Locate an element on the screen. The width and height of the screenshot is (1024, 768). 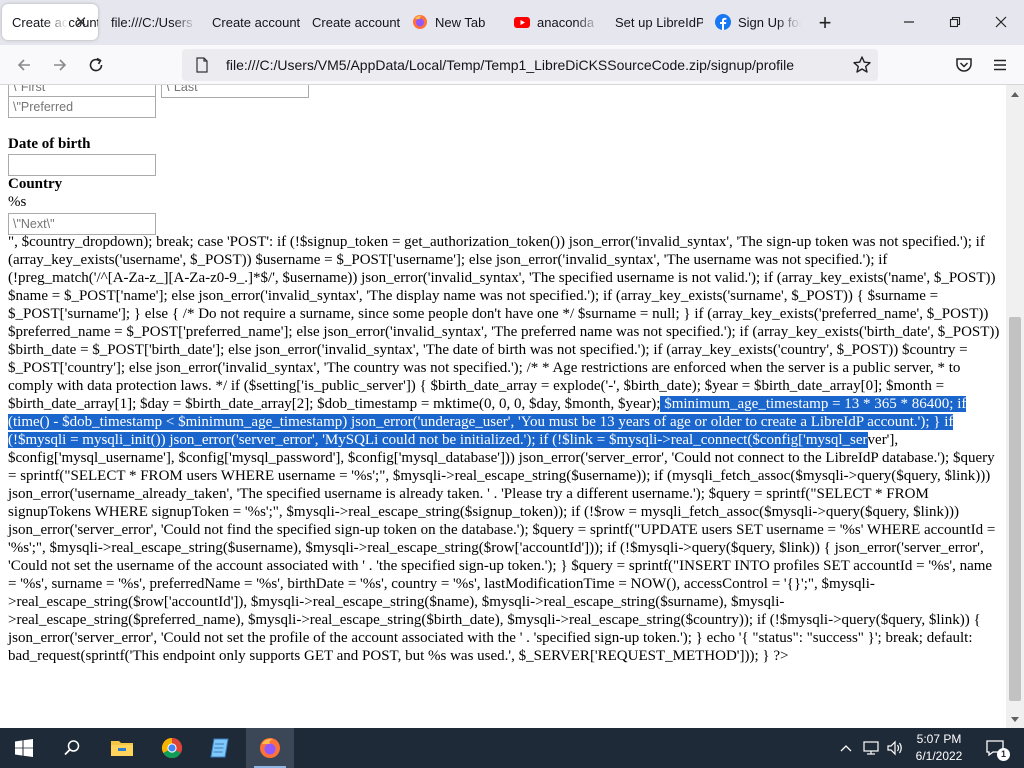
chevron-up-icon is located at coordinates (846, 748).